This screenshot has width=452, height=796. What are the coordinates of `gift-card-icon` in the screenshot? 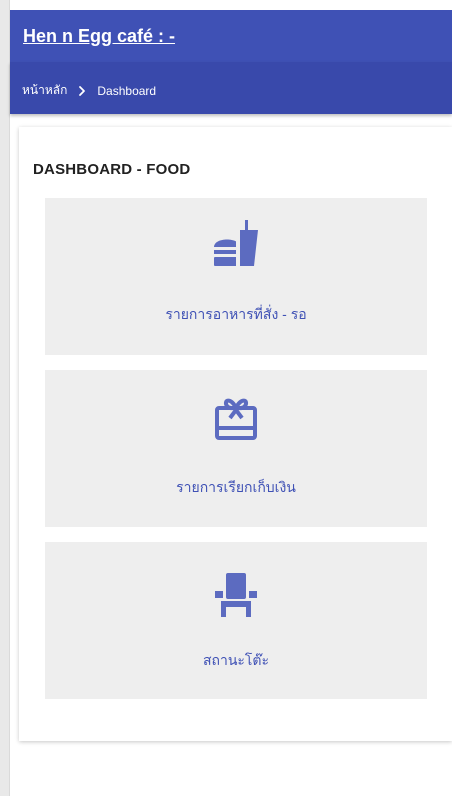 It's located at (236, 419).